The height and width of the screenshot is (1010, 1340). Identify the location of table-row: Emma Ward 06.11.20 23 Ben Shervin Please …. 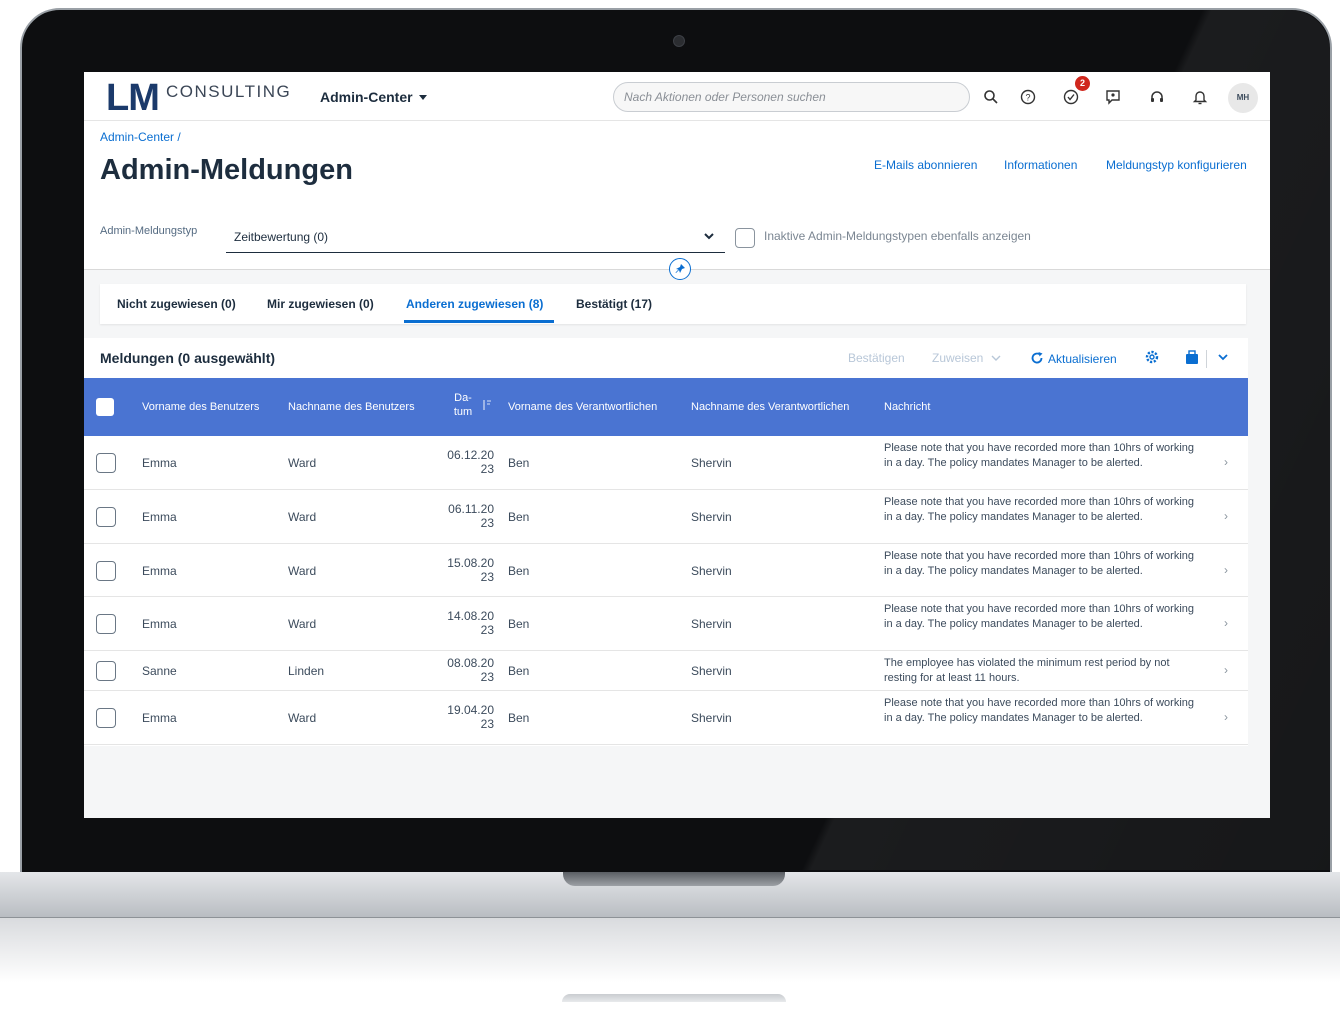
(666, 517).